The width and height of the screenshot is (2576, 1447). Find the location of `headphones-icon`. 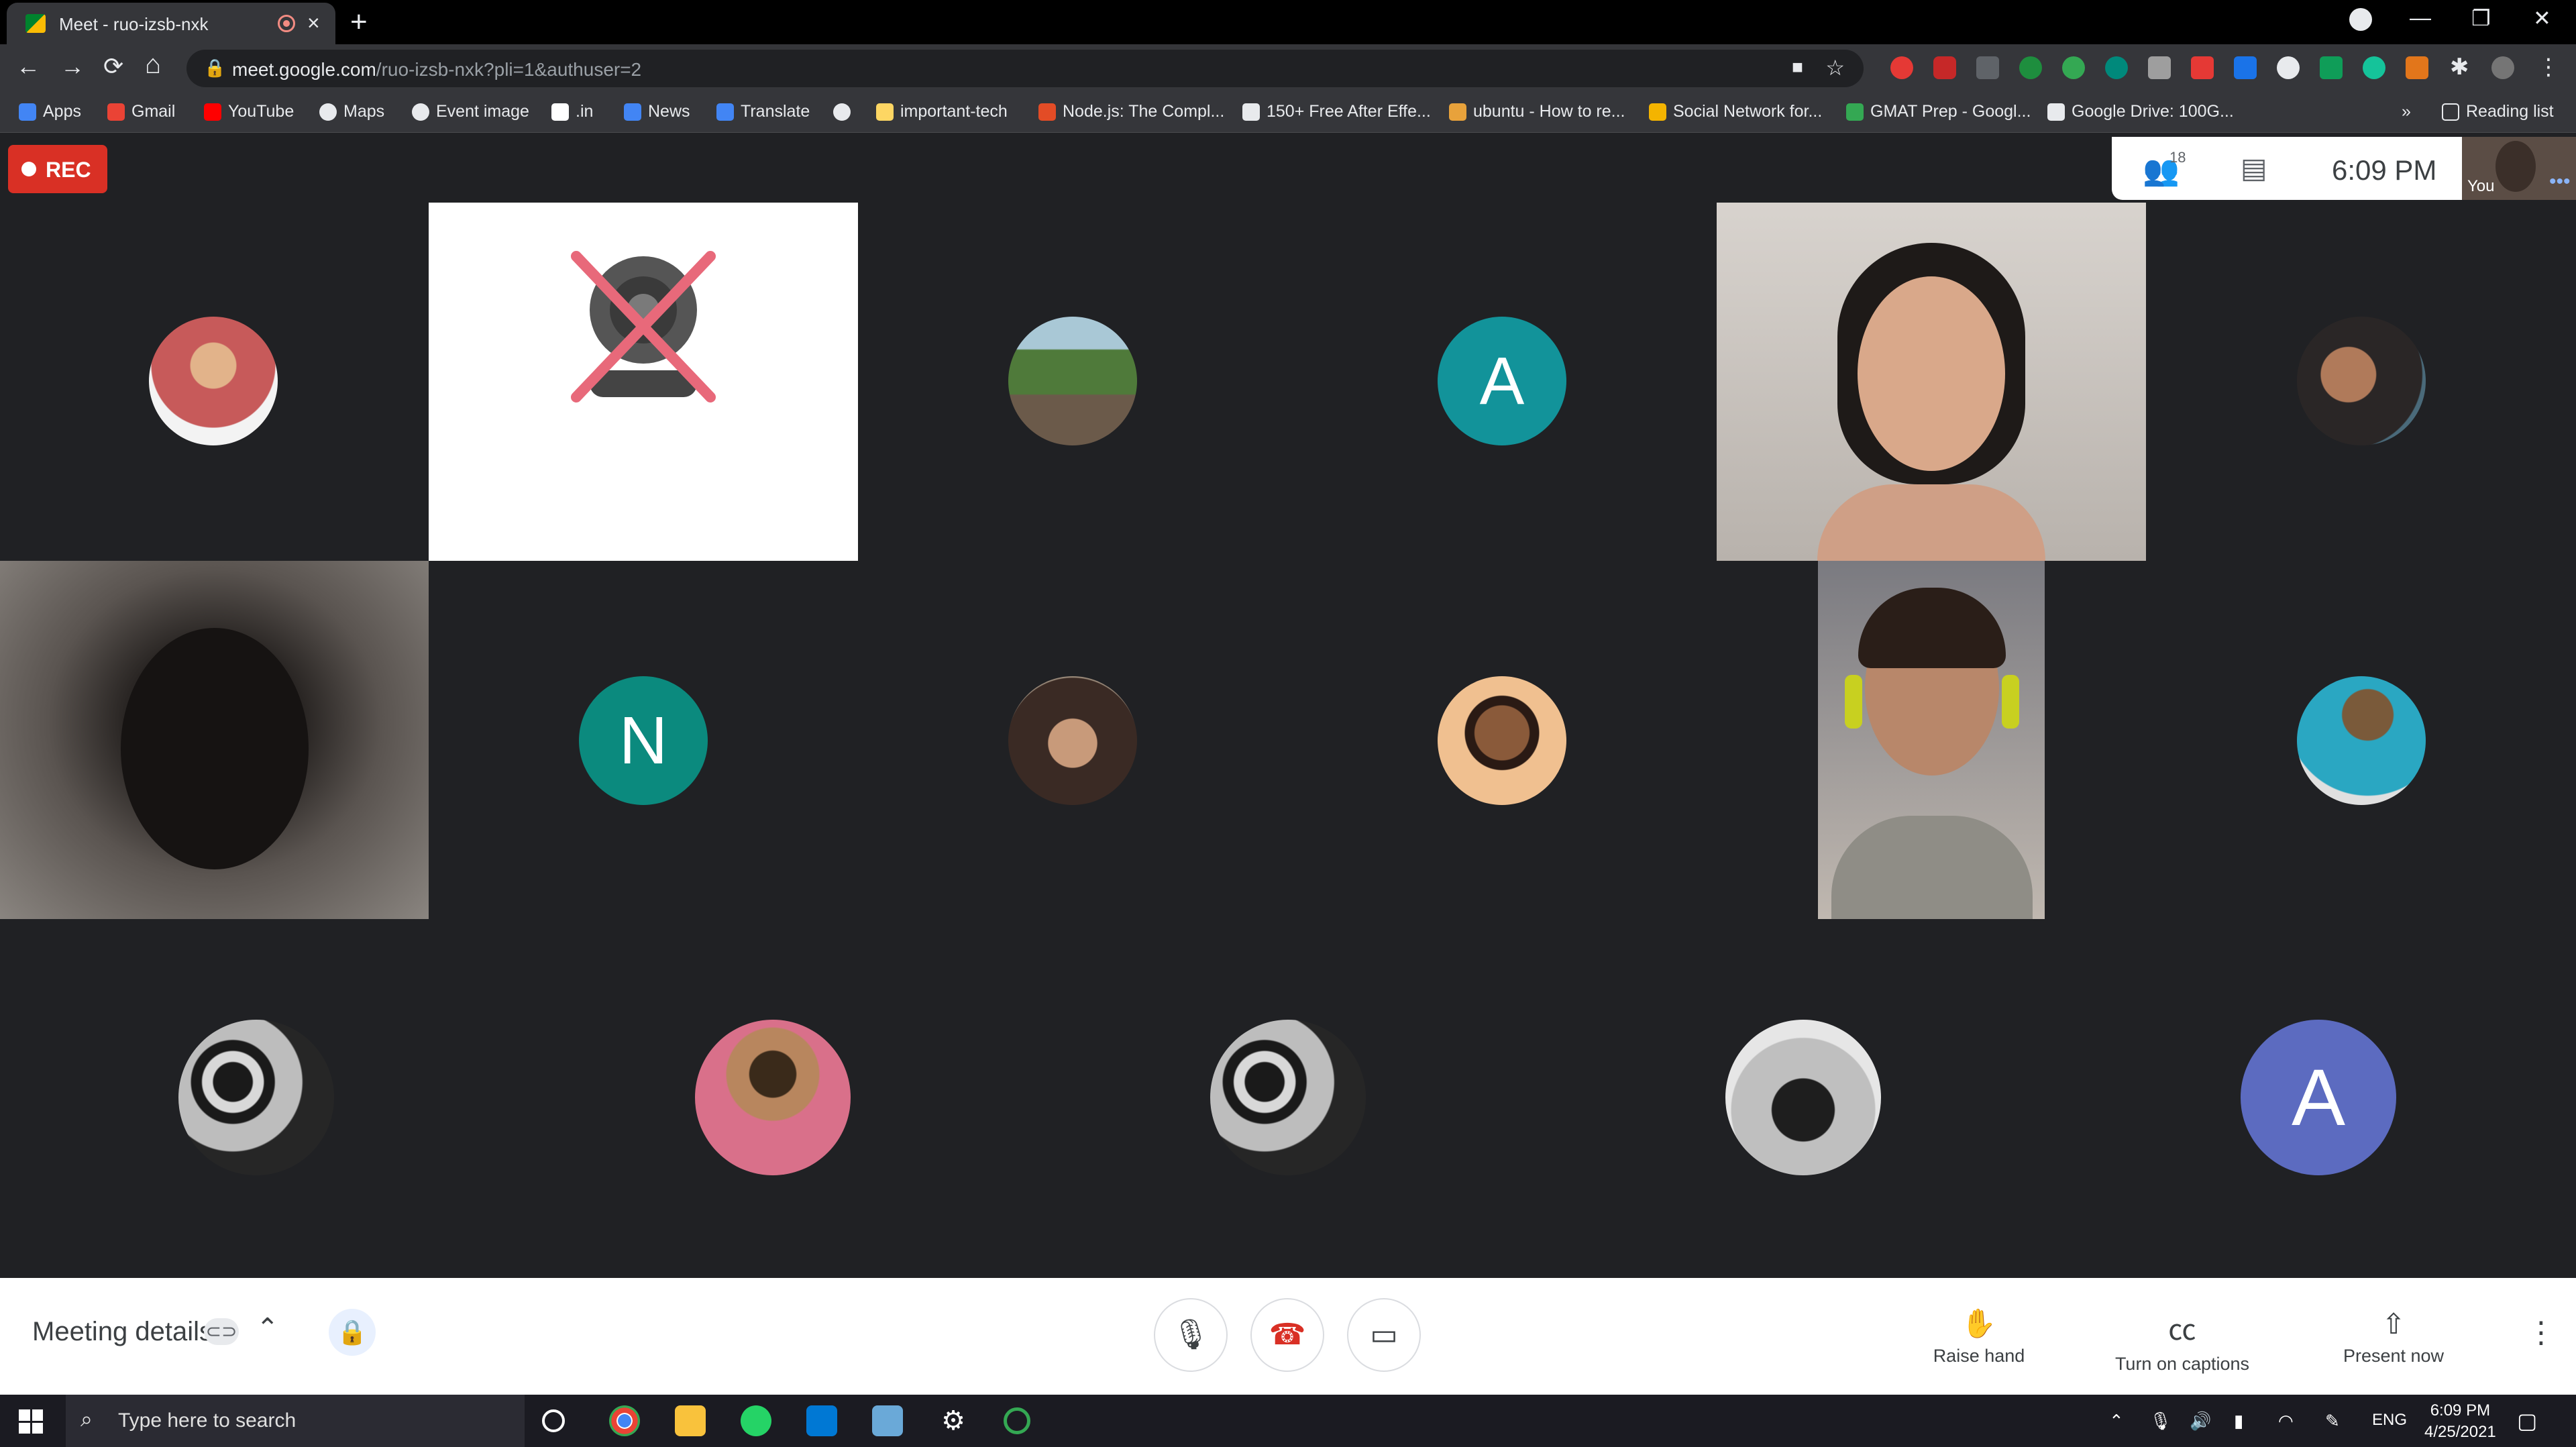

headphones-icon is located at coordinates (1853, 702).